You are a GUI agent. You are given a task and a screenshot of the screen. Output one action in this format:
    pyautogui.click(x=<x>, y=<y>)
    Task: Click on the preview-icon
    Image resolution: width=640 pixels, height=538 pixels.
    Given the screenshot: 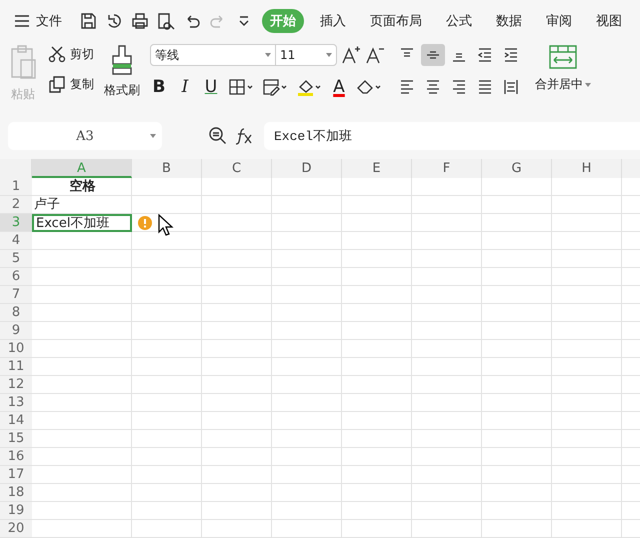 What is the action you would take?
    pyautogui.click(x=166, y=21)
    